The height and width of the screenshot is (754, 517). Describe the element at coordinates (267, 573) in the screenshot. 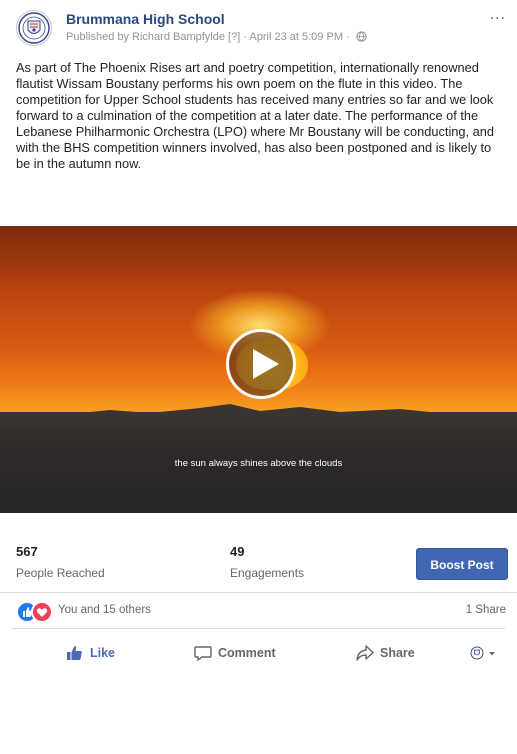

I see `engagements-label: Engagements` at that location.